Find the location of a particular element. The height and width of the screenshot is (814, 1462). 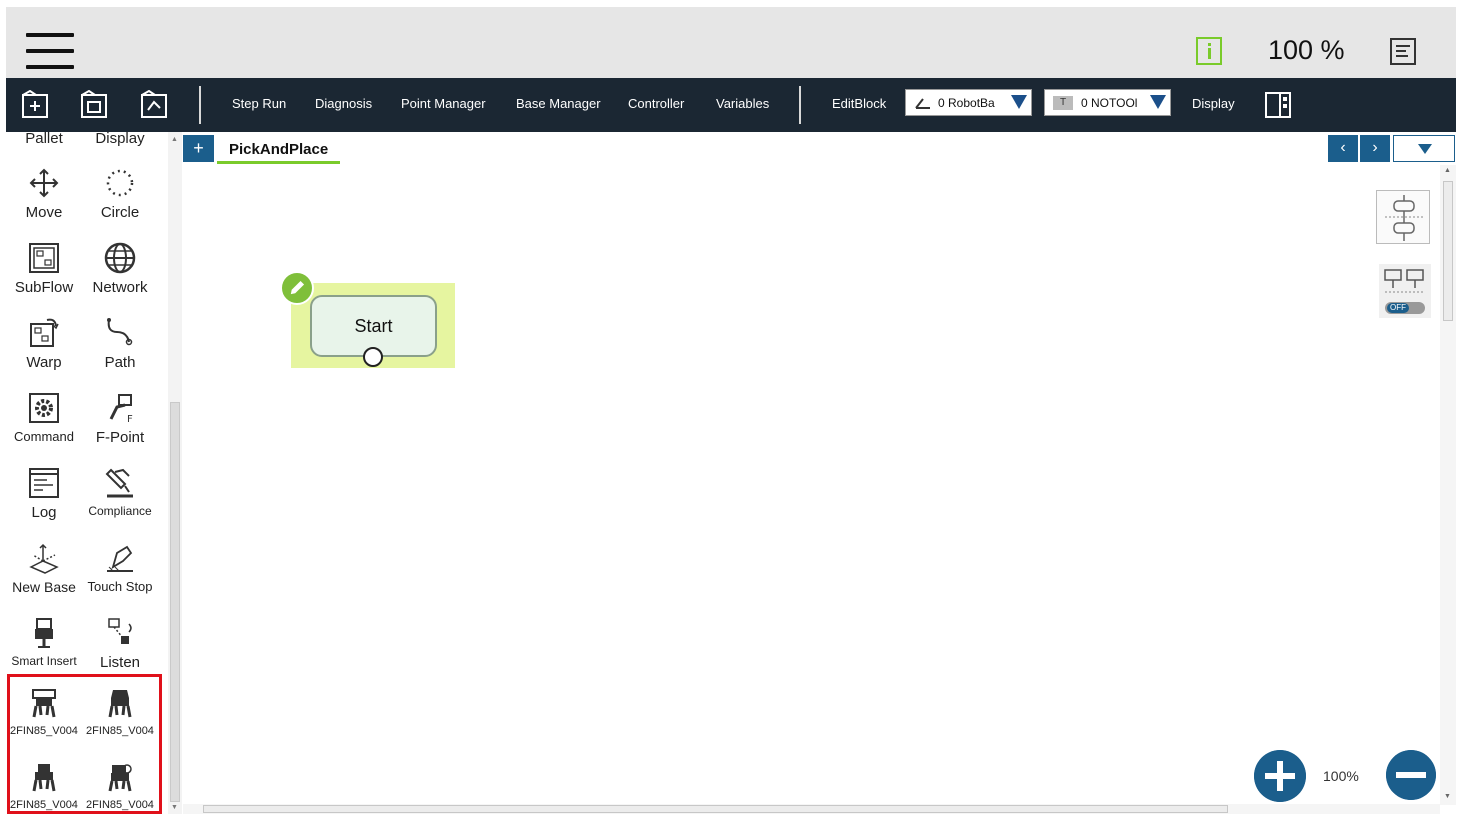

palette-item-compliance: Compliance is located at coordinates (120, 492).